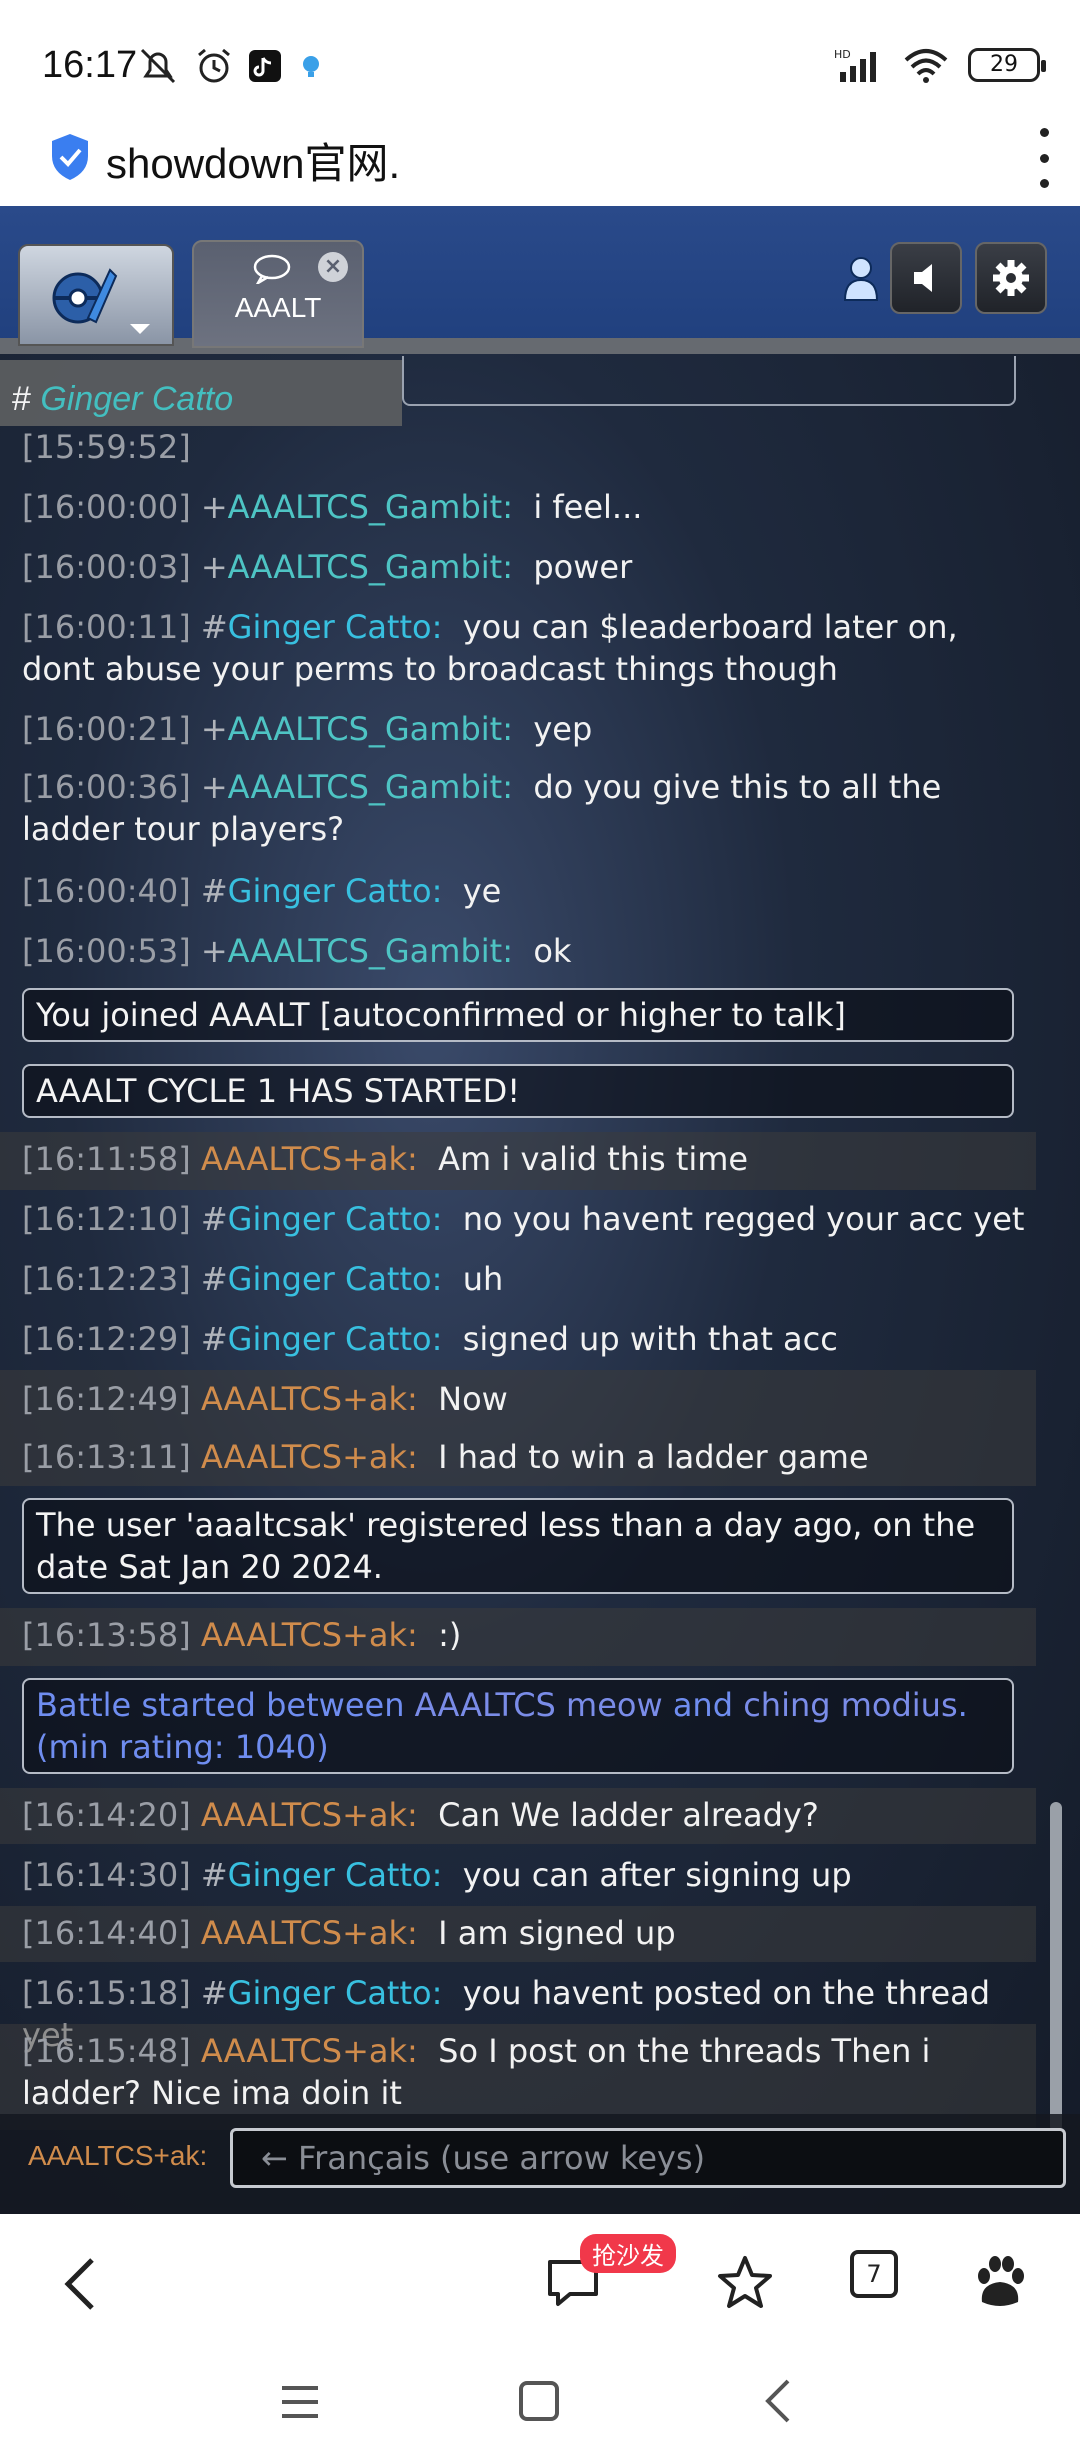 Image resolution: width=1080 pixels, height=2460 pixels. Describe the element at coordinates (106, 1219) in the screenshot. I see `timestamp: [16:12:10]` at that location.